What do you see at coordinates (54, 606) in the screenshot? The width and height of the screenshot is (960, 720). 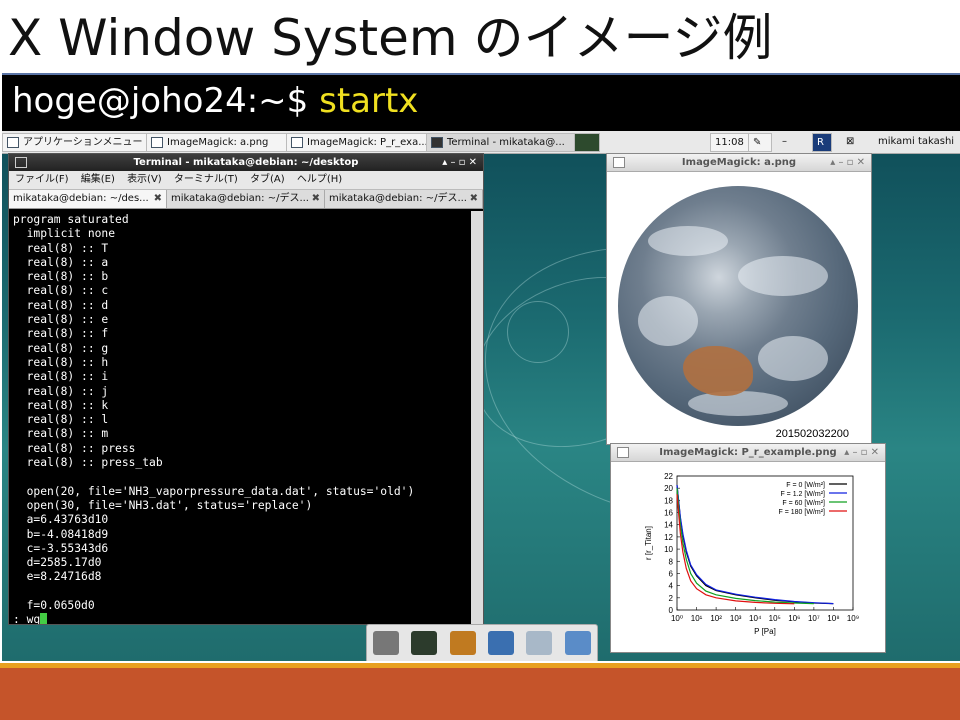 I see `terminal-line: f=0.0650d0` at bounding box center [54, 606].